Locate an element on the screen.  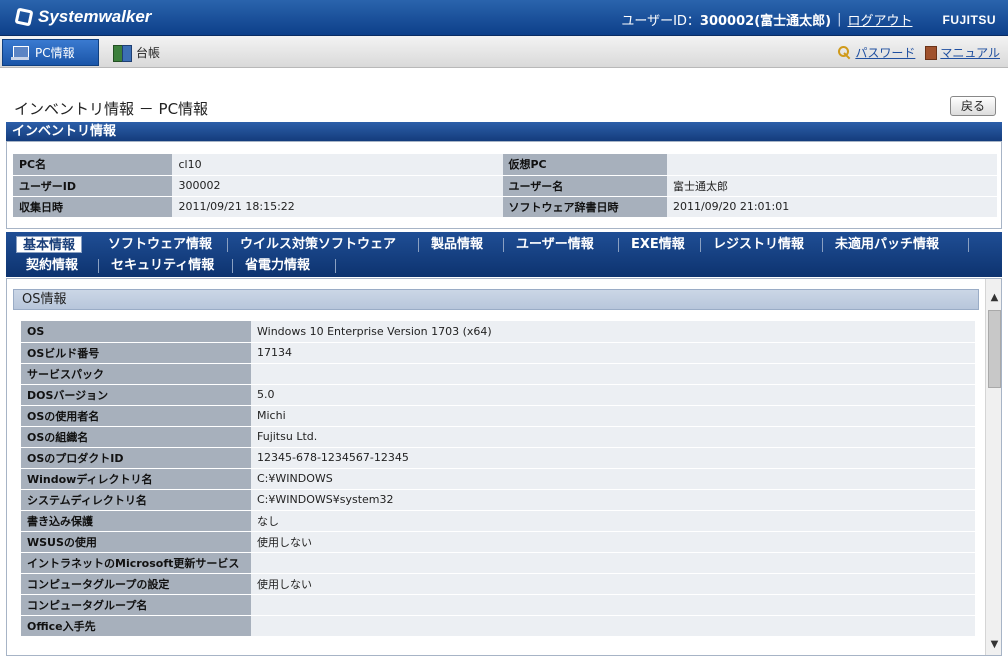
logo-icon is located at coordinates (24, 17).